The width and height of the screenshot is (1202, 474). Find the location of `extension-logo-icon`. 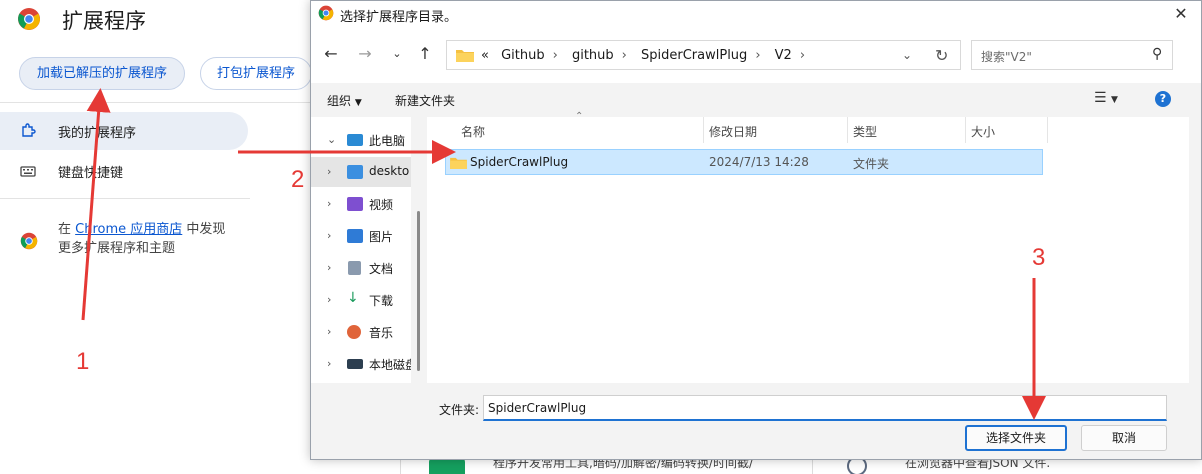

extension-logo-icon is located at coordinates (447, 466).